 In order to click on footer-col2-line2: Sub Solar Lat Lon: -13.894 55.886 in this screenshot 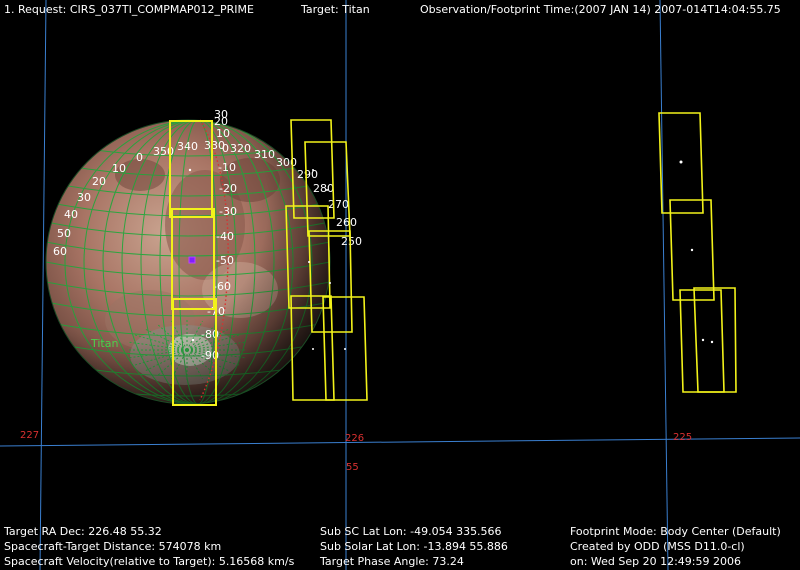, I will do `click(414, 546)`.